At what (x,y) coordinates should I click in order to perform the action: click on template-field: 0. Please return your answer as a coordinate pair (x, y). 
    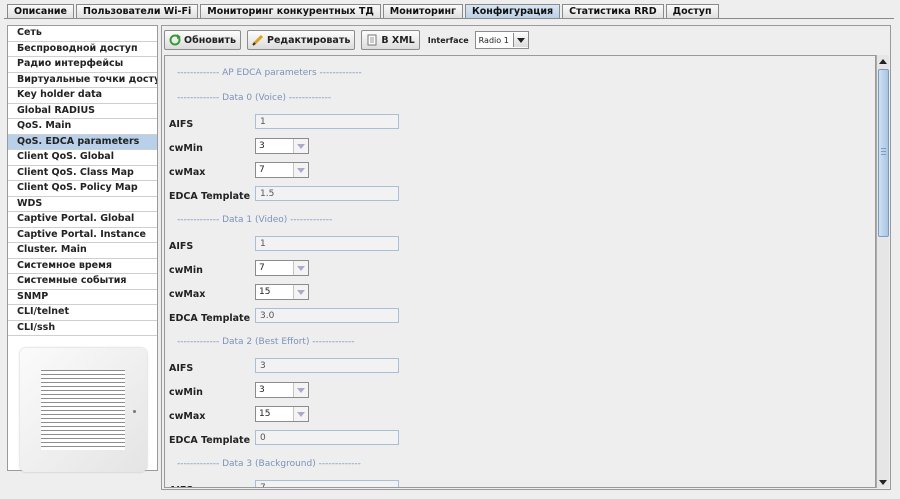
    Looking at the image, I should click on (327, 437).